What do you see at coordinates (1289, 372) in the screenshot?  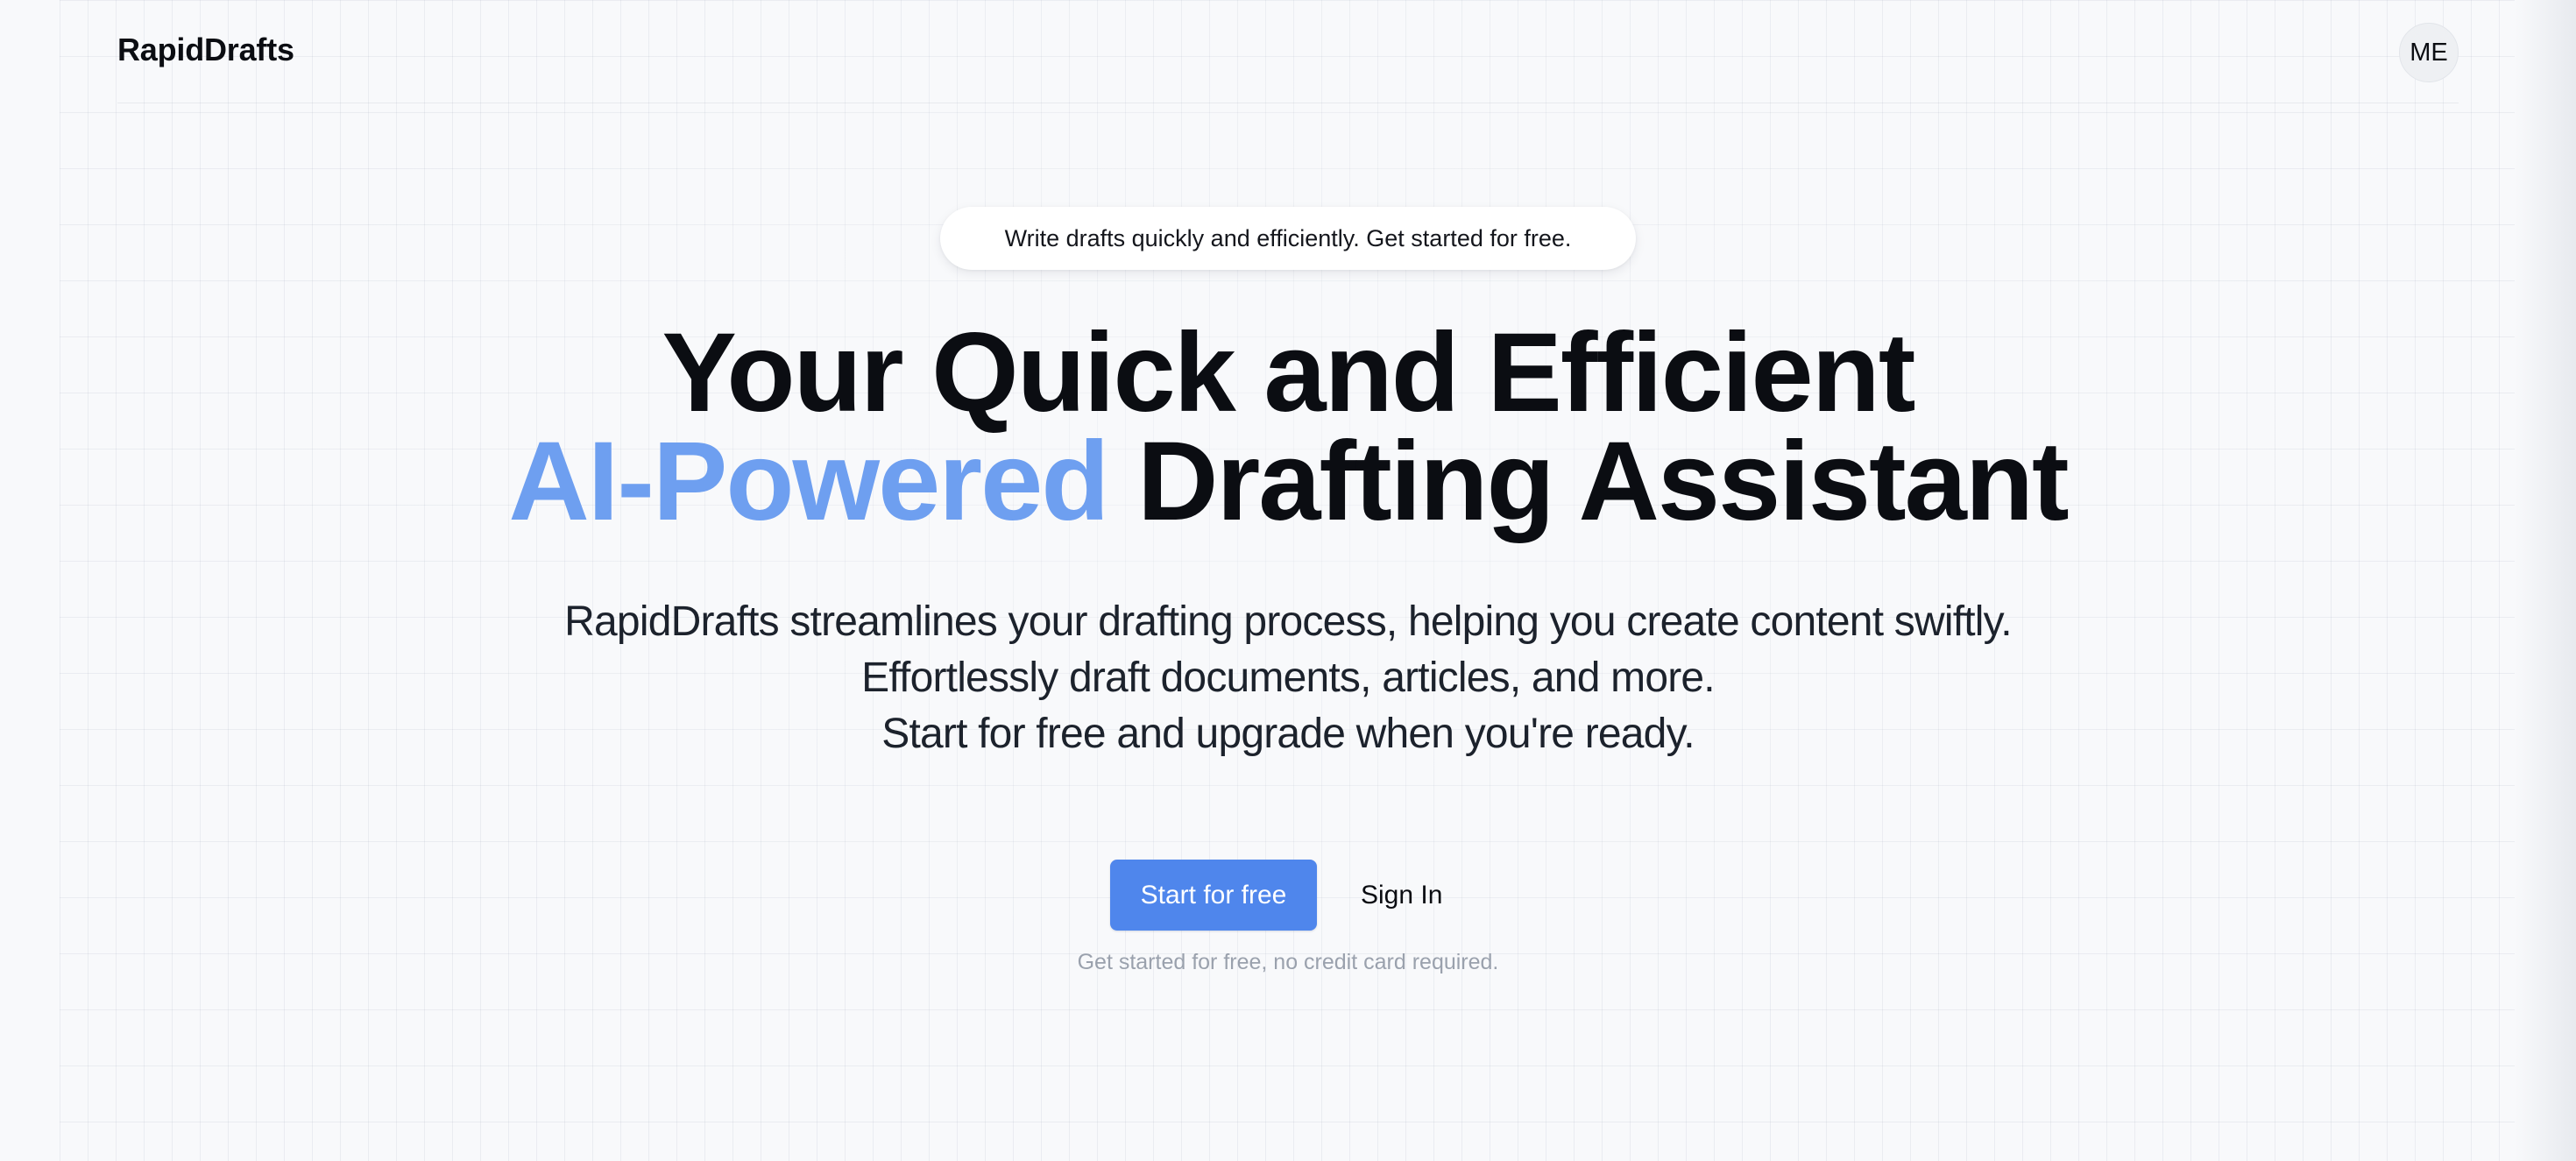 I see `headline-line-1: Your Quick and Efficient` at bounding box center [1289, 372].